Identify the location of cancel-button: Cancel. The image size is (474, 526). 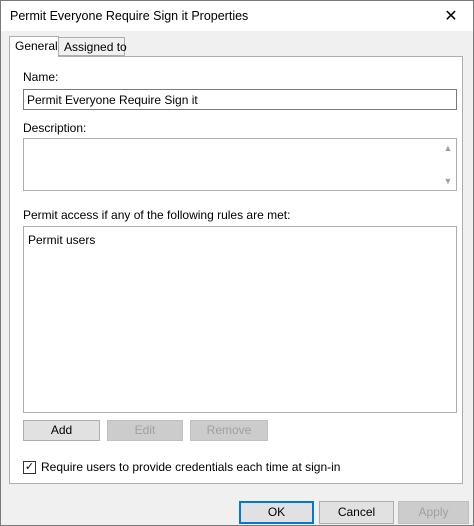
(356, 512).